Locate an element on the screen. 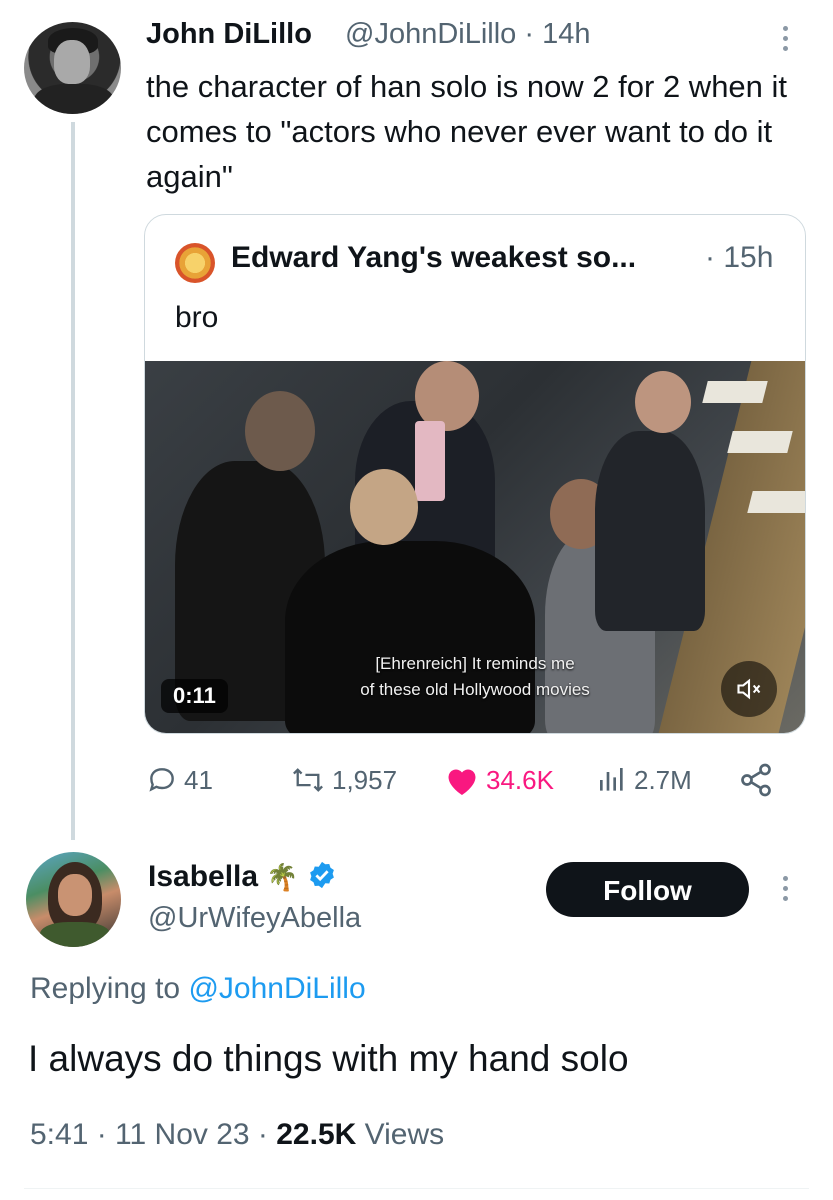  share-icon is located at coordinates (756, 780).